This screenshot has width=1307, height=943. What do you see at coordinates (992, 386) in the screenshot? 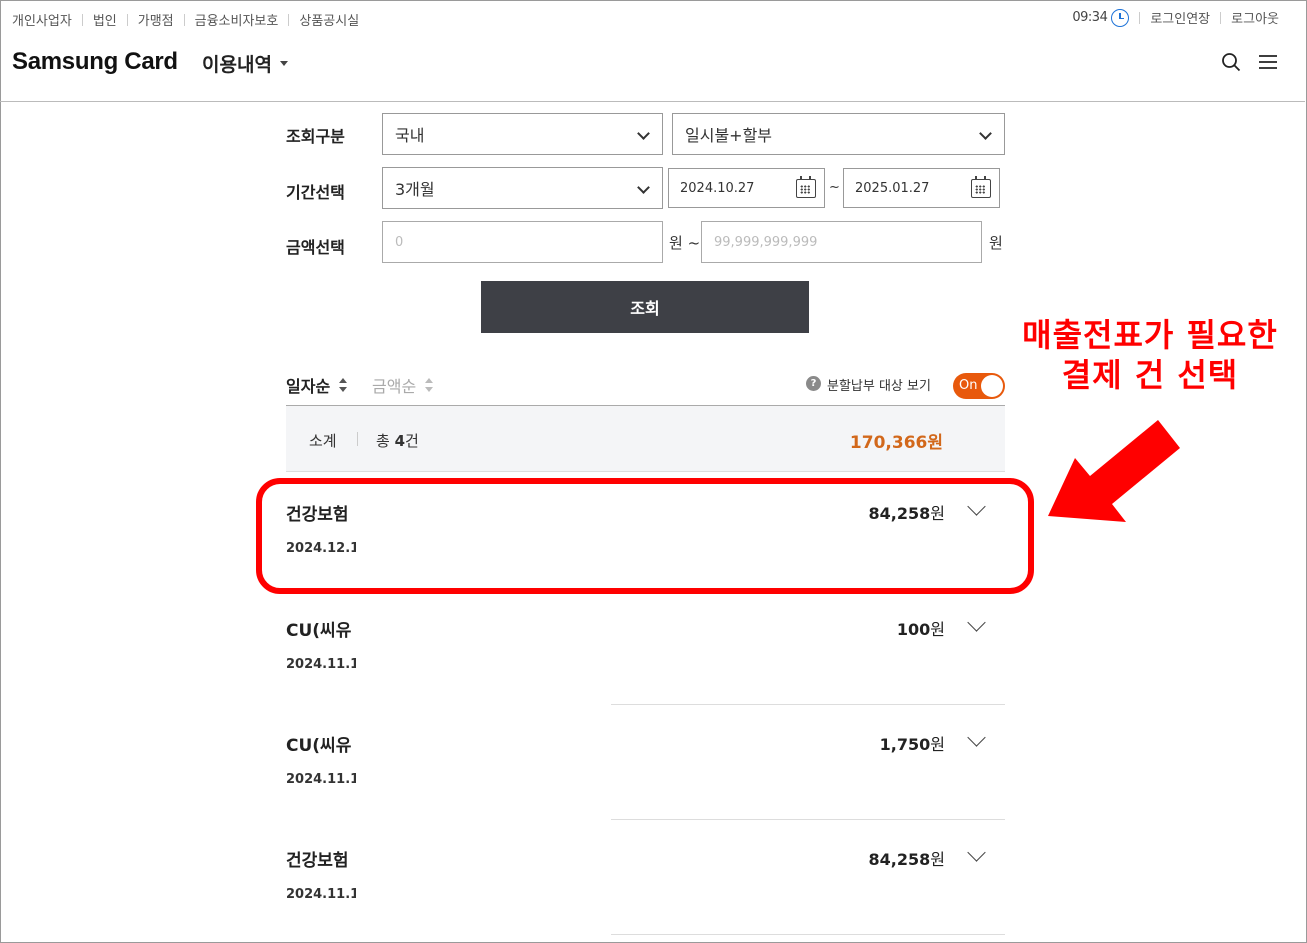
I see `toggle-knob` at bounding box center [992, 386].